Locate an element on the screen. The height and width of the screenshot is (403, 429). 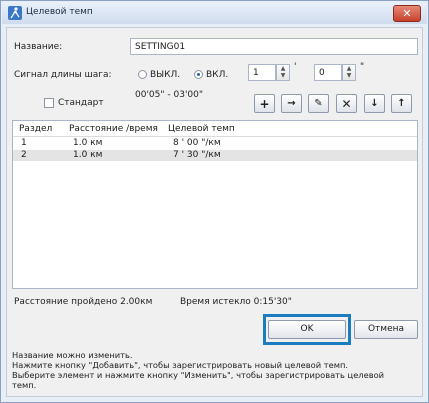
table-header: Раздел Расстояние /время Целевой темп is located at coordinates (215, 129).